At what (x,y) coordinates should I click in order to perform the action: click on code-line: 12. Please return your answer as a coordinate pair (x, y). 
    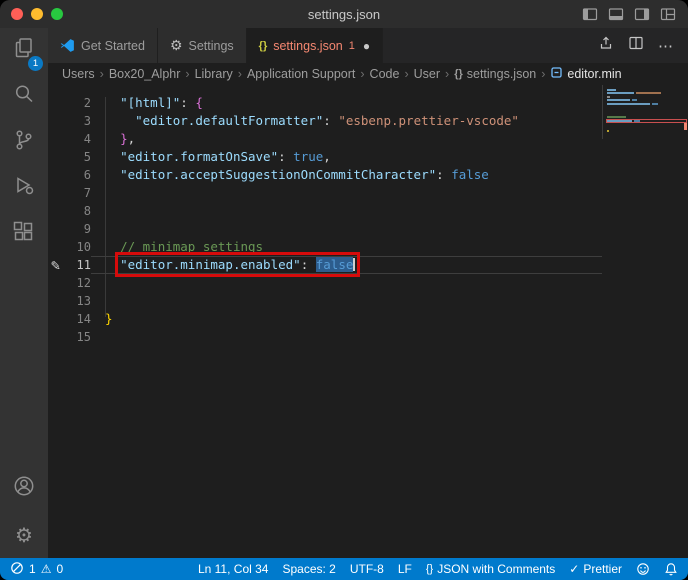
    Looking at the image, I should click on (325, 283).